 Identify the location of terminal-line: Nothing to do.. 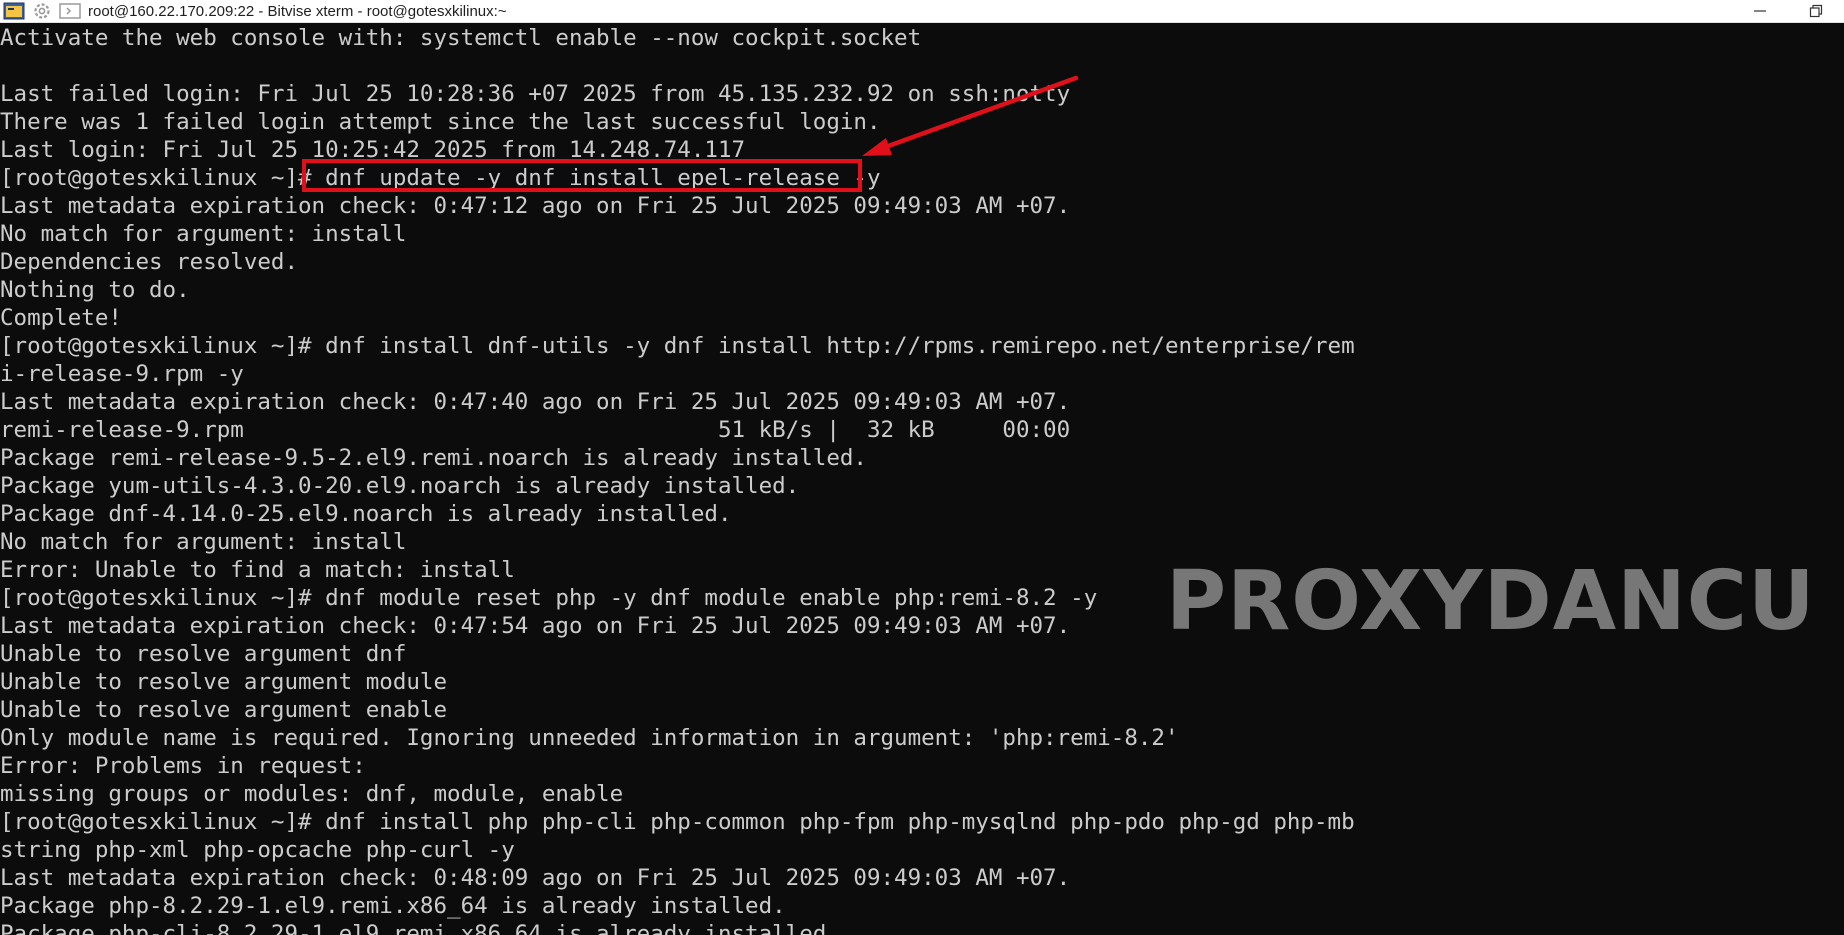
(95, 290).